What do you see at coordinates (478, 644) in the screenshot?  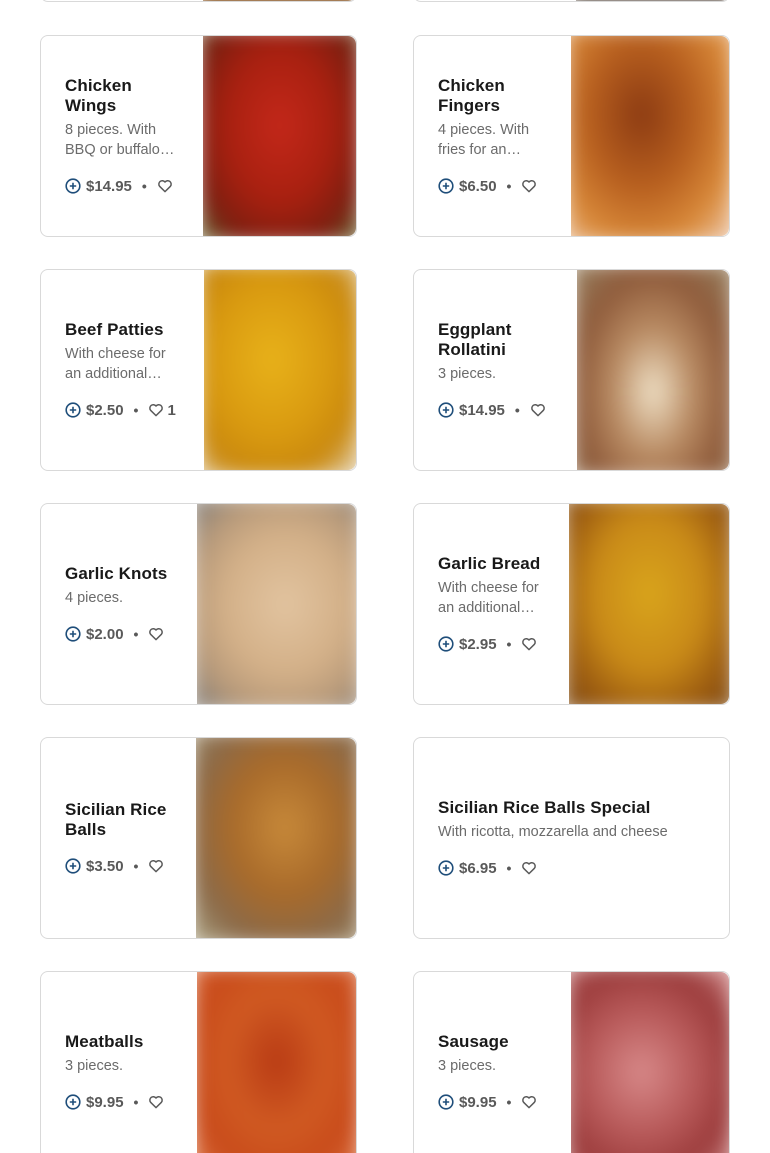 I see `item-price: $2.95` at bounding box center [478, 644].